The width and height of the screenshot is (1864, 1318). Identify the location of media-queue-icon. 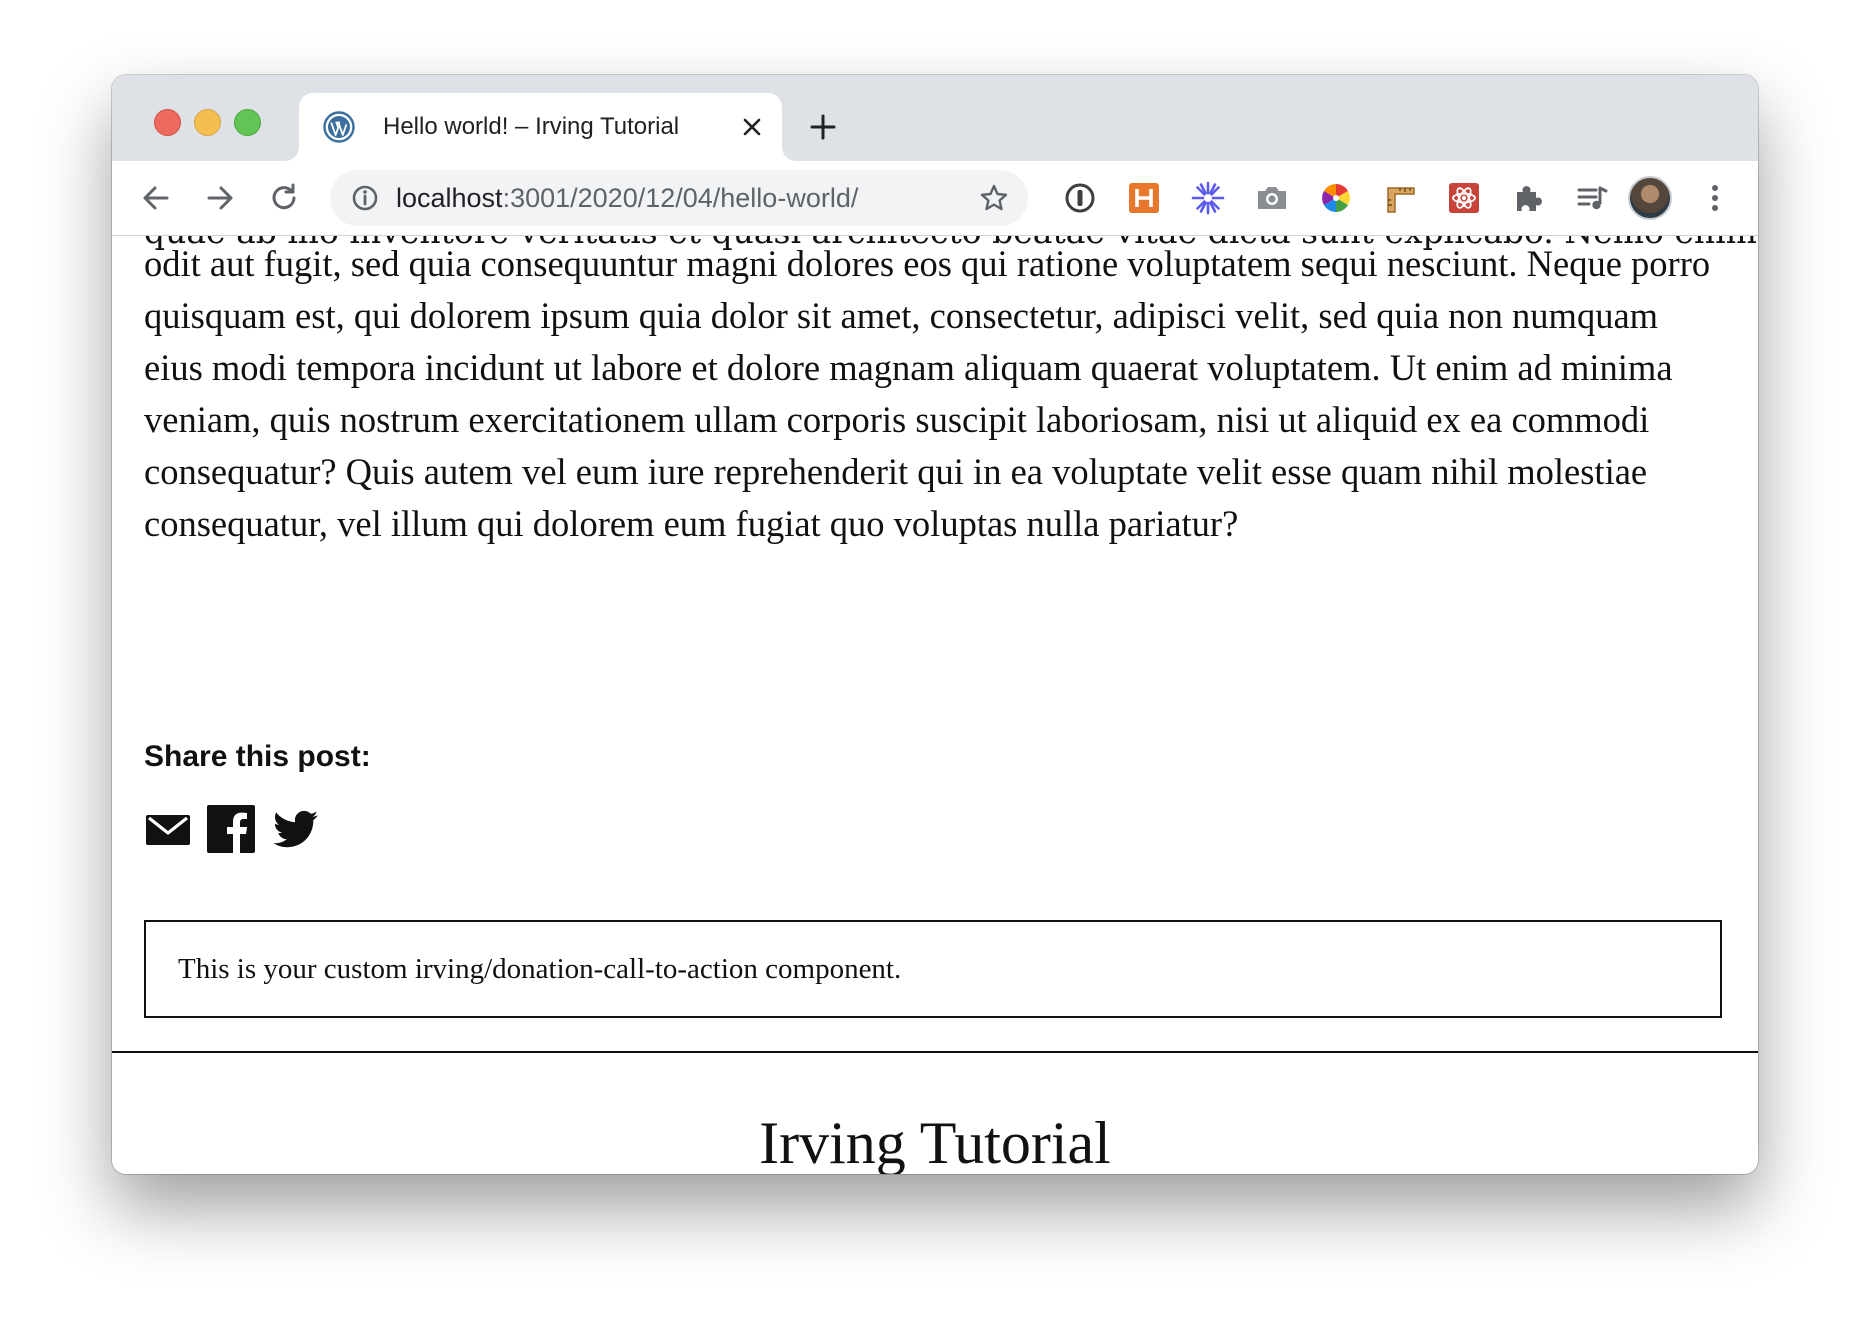
(1592, 198).